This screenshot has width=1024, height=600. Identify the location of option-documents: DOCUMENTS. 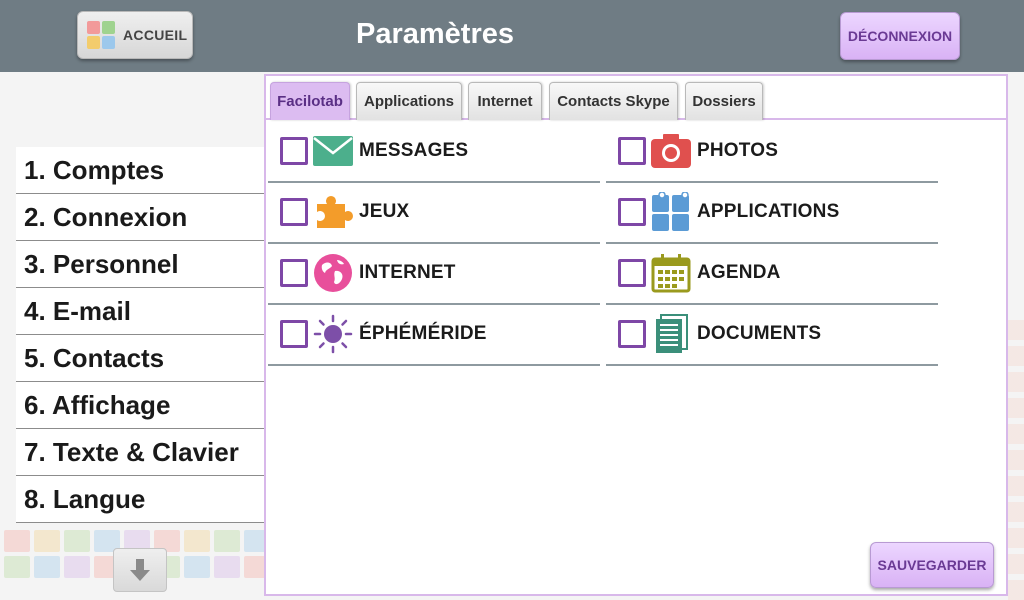
(772, 335).